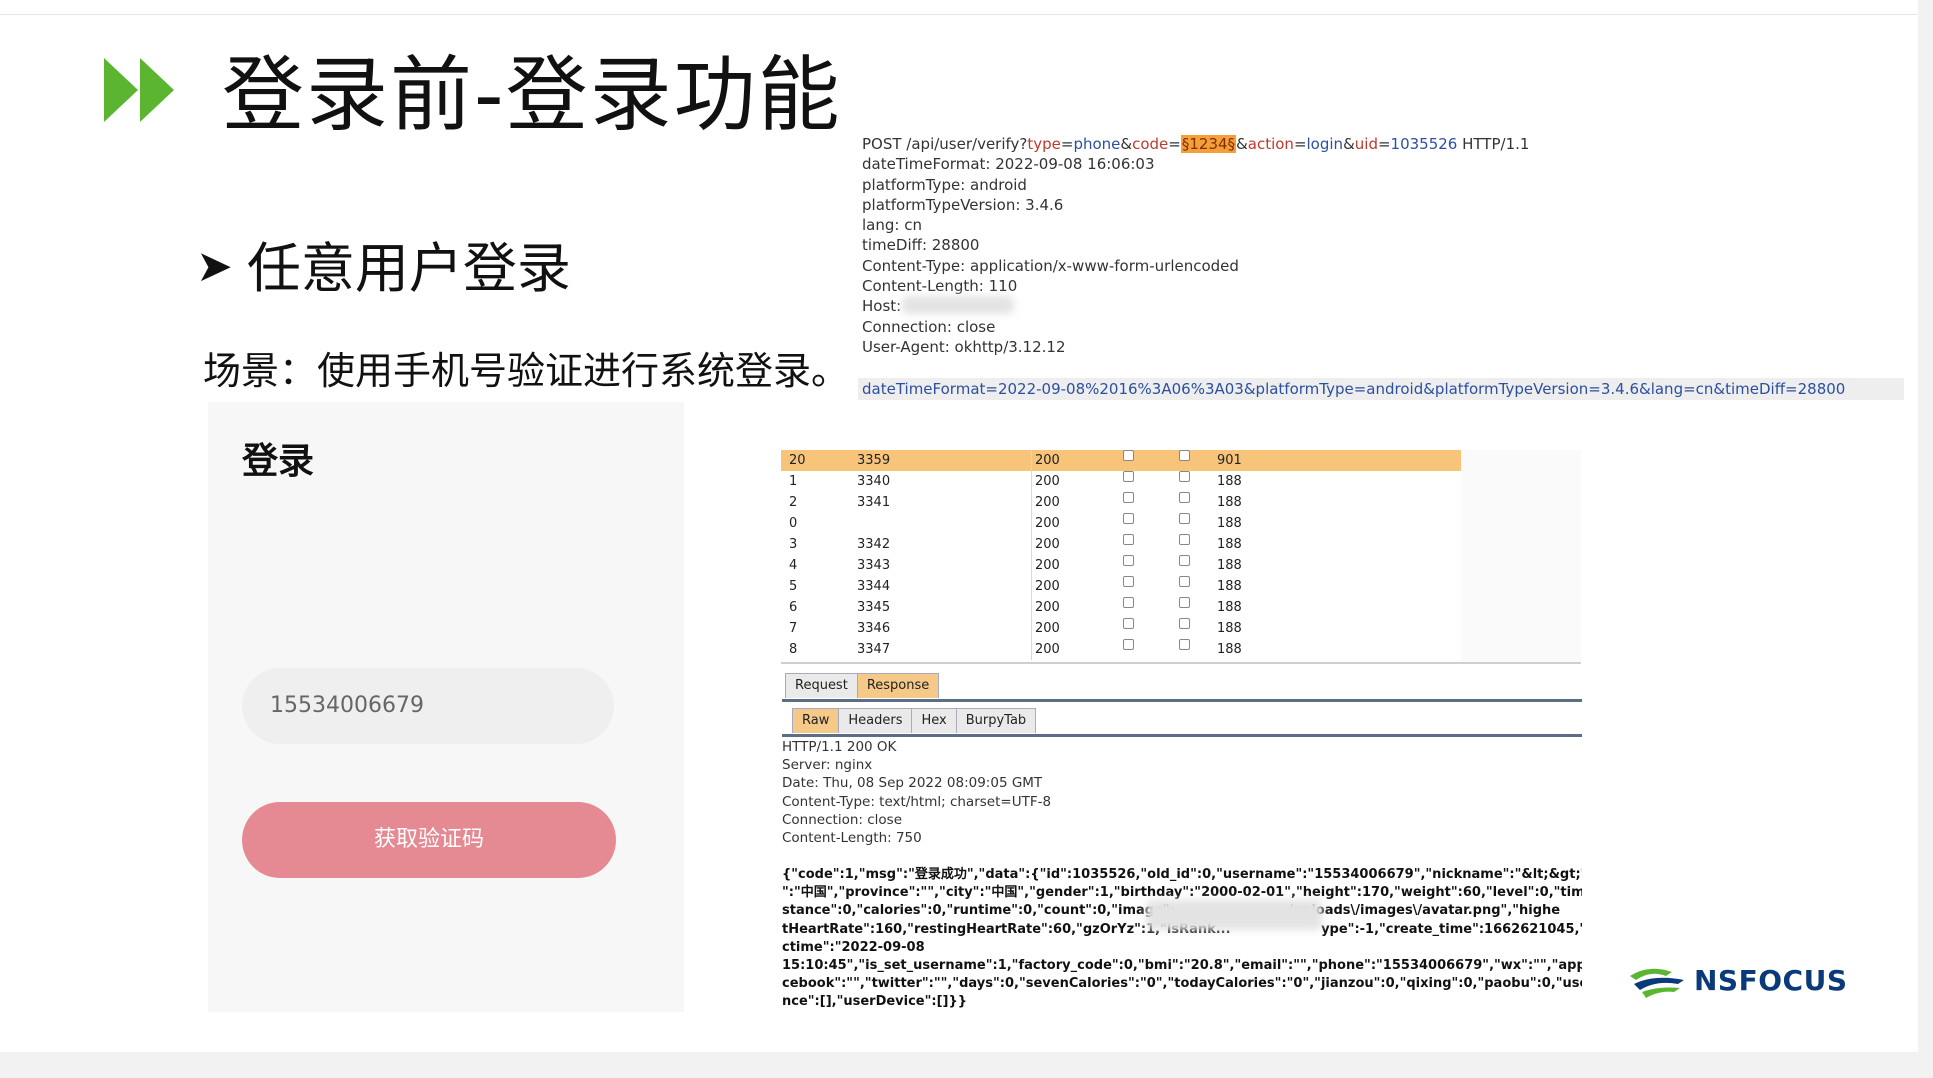 This screenshot has width=1933, height=1078. Describe the element at coordinates (827, 765) in the screenshot. I see `response-header: Server: nginx` at that location.